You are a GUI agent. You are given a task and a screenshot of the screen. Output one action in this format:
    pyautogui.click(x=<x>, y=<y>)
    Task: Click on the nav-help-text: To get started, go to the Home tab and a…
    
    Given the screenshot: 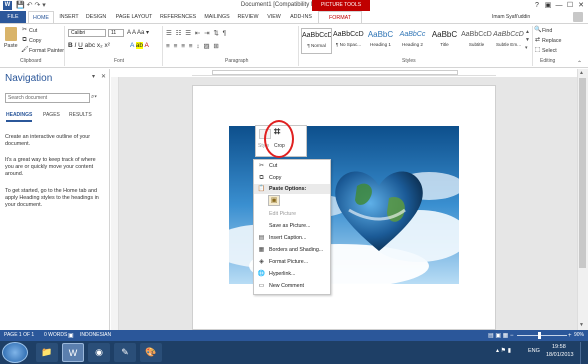 What is the action you would take?
    pyautogui.click(x=52, y=198)
    